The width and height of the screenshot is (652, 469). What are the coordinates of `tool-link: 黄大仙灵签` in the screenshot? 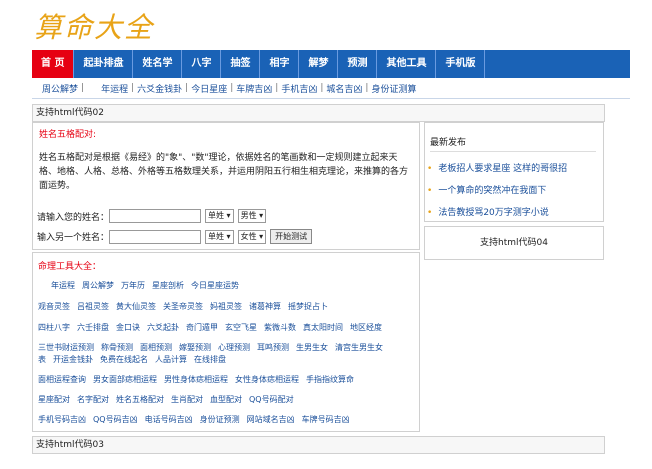 It's located at (136, 306).